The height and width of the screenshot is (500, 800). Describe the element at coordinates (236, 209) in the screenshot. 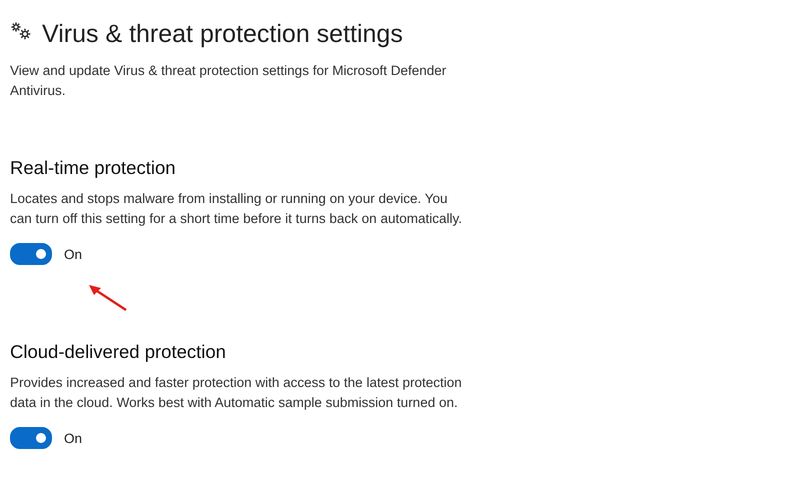

I see `section-description: Locates and stops malware from installing or running on your device. You can turn off this setting for a short time before it turns back on automatically.` at that location.